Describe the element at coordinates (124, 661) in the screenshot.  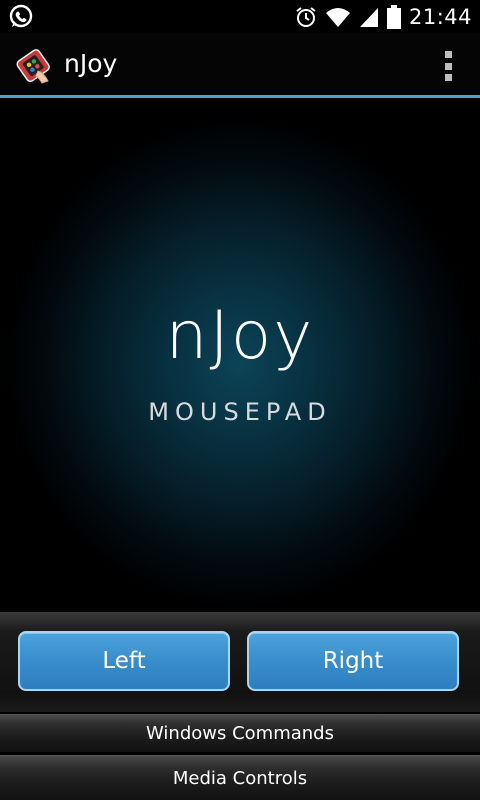
I see `left-click-button: Left` at that location.